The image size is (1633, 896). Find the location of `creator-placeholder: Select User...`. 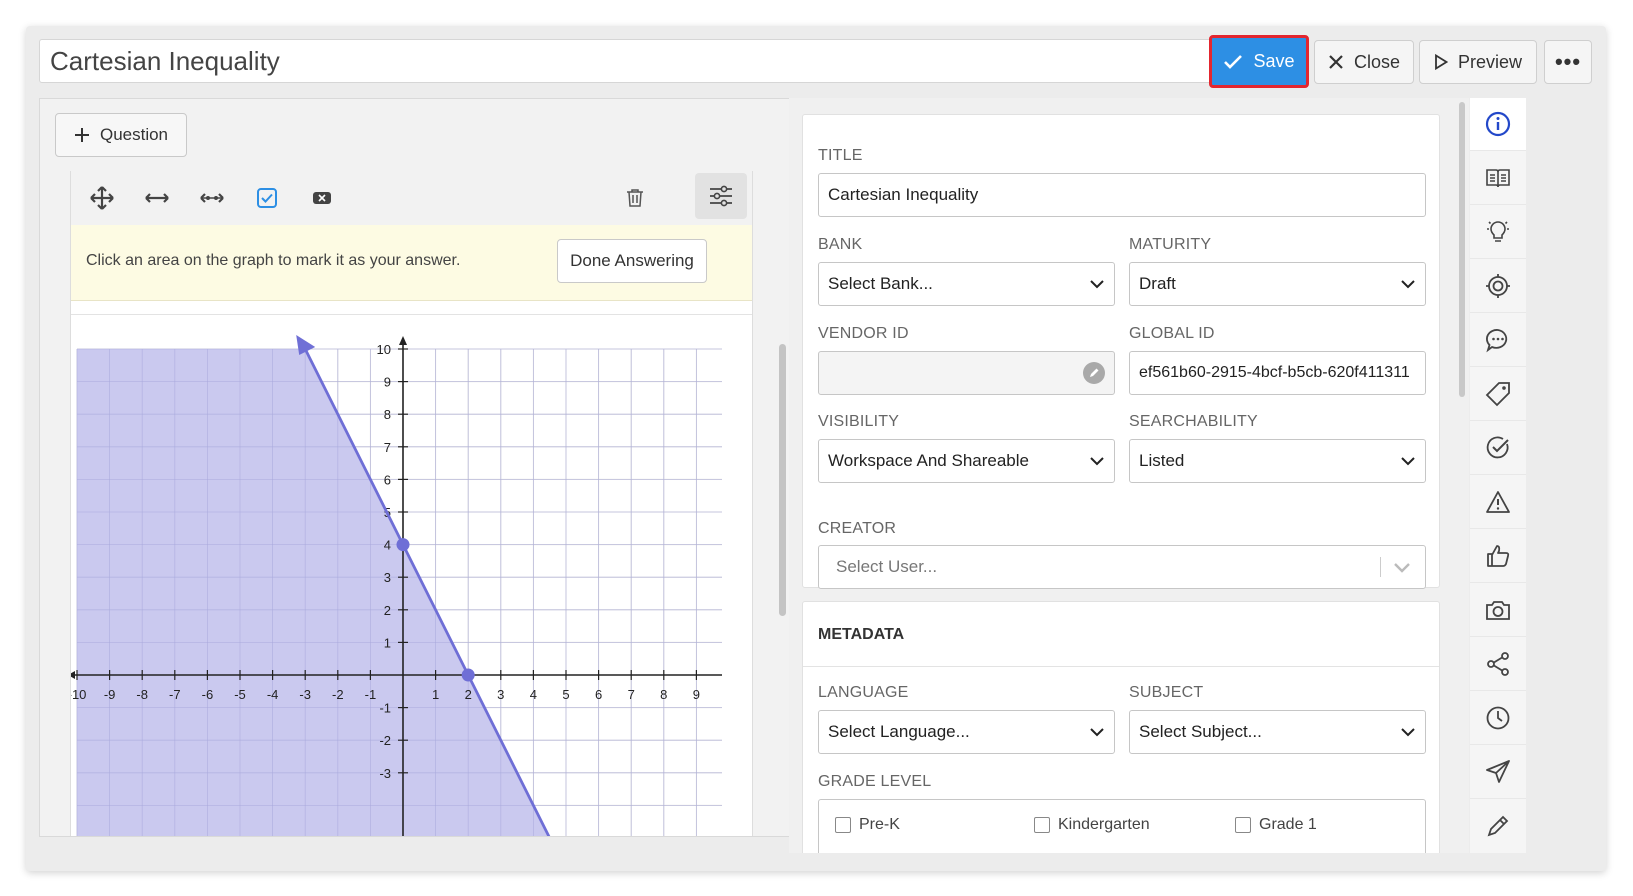

creator-placeholder: Select User... is located at coordinates (887, 566).